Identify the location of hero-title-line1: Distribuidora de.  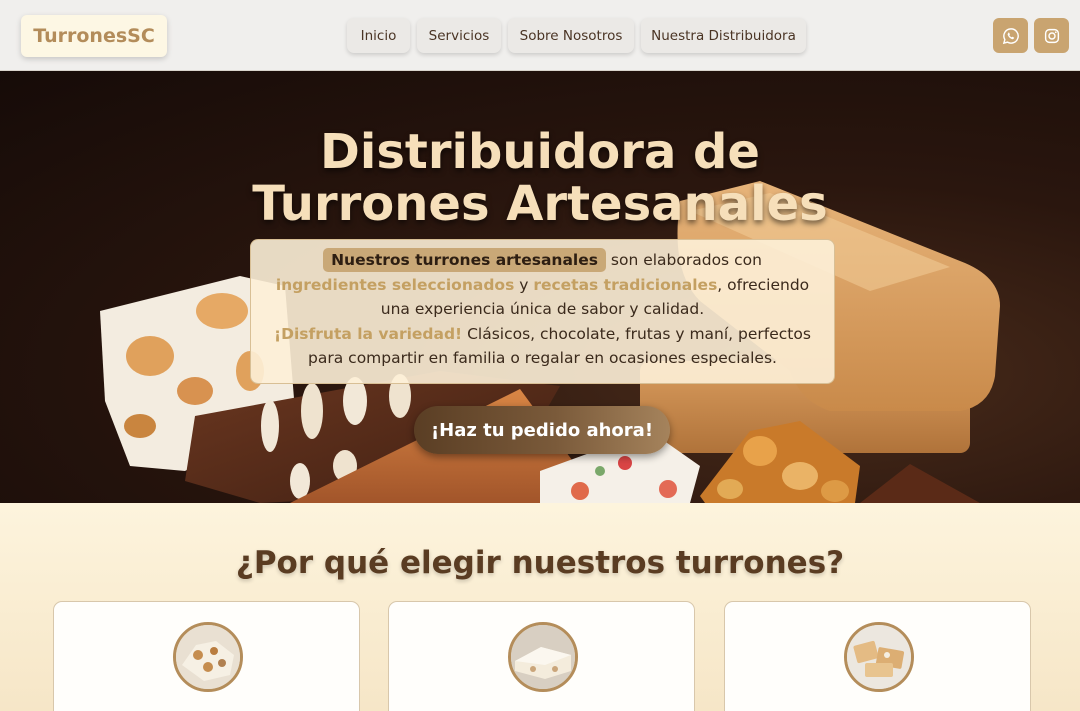
(540, 152).